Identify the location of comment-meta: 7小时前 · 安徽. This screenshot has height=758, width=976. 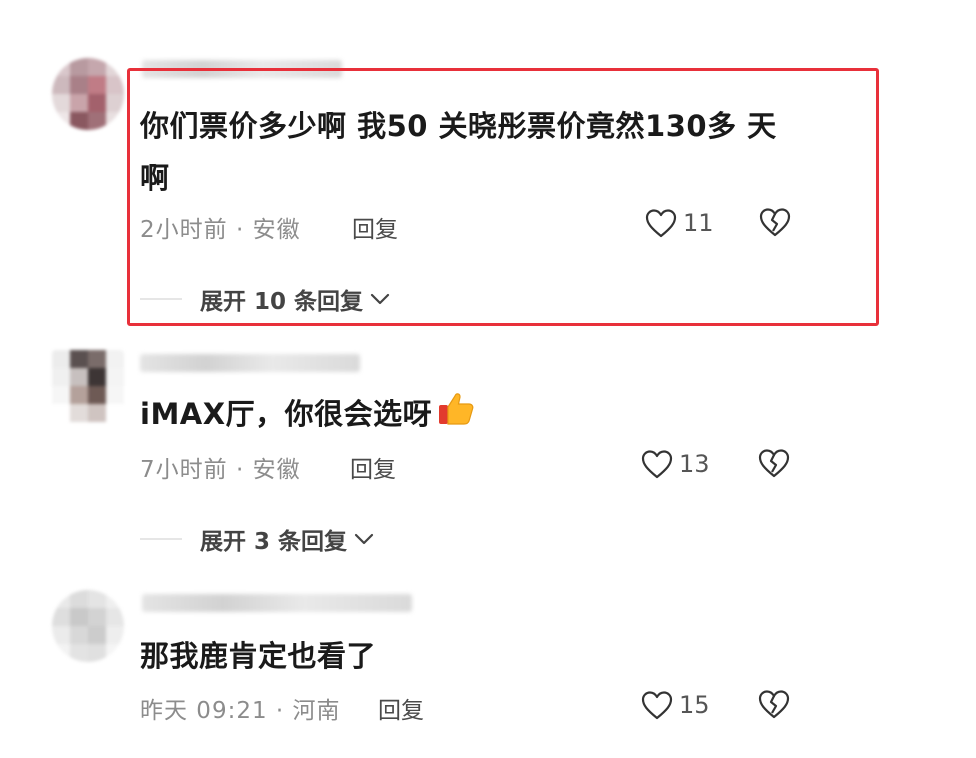
(220, 470).